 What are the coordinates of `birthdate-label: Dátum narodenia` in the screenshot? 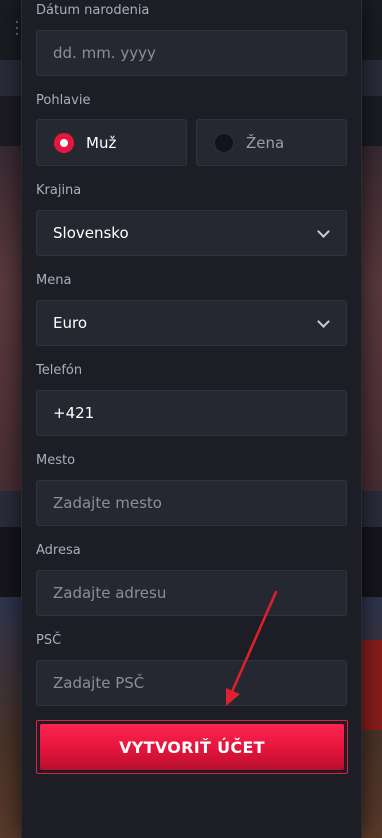 It's located at (93, 10).